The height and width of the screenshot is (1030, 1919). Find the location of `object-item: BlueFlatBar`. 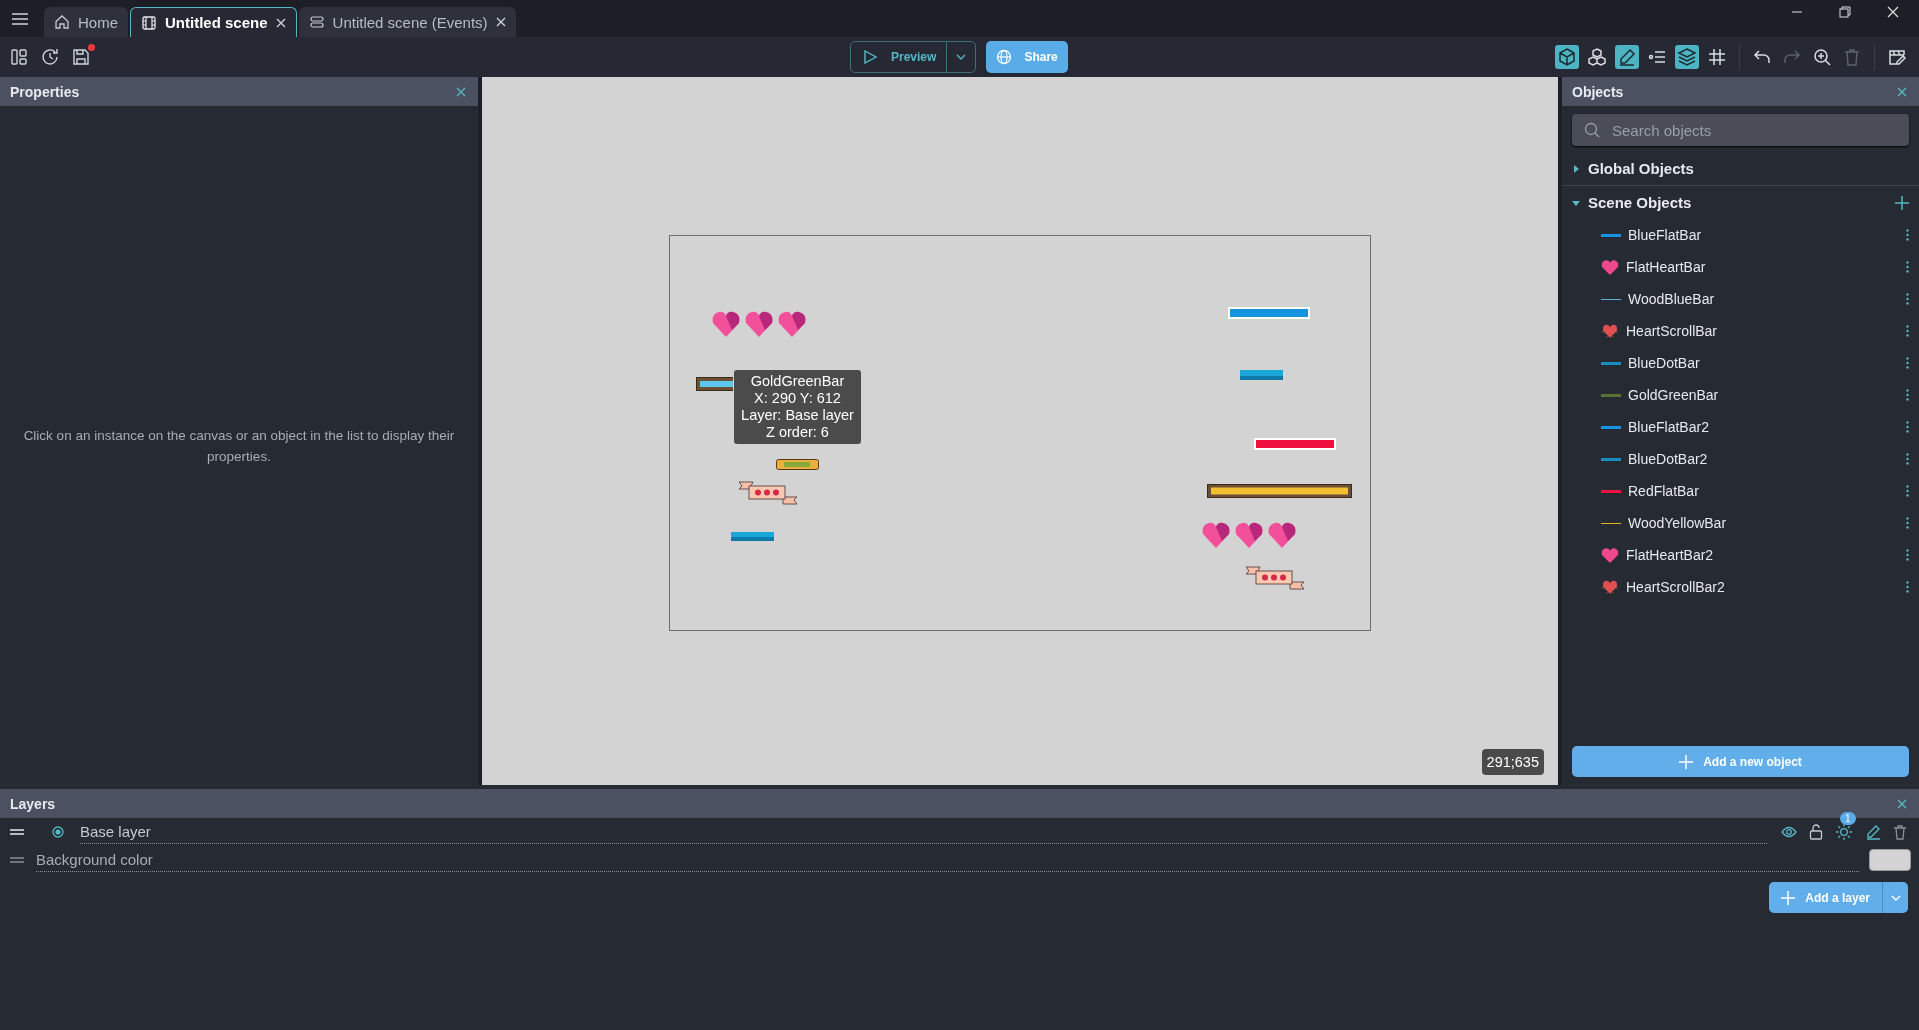

object-item: BlueFlatBar is located at coordinates (1740, 235).